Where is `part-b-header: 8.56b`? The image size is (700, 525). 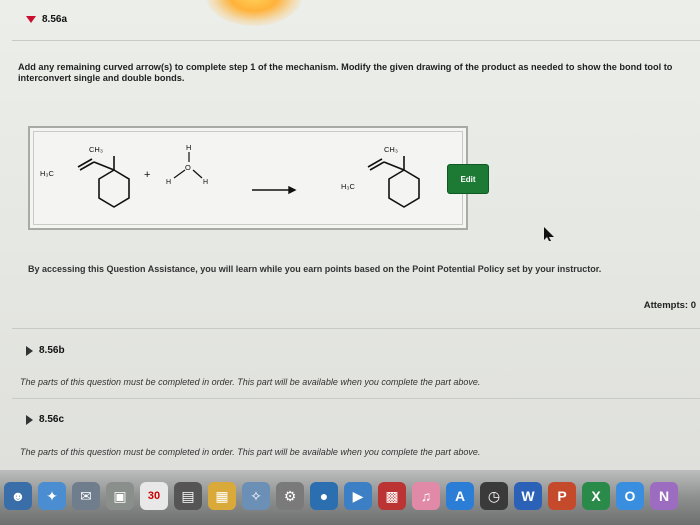
part-b-header: 8.56b is located at coordinates (45, 350).